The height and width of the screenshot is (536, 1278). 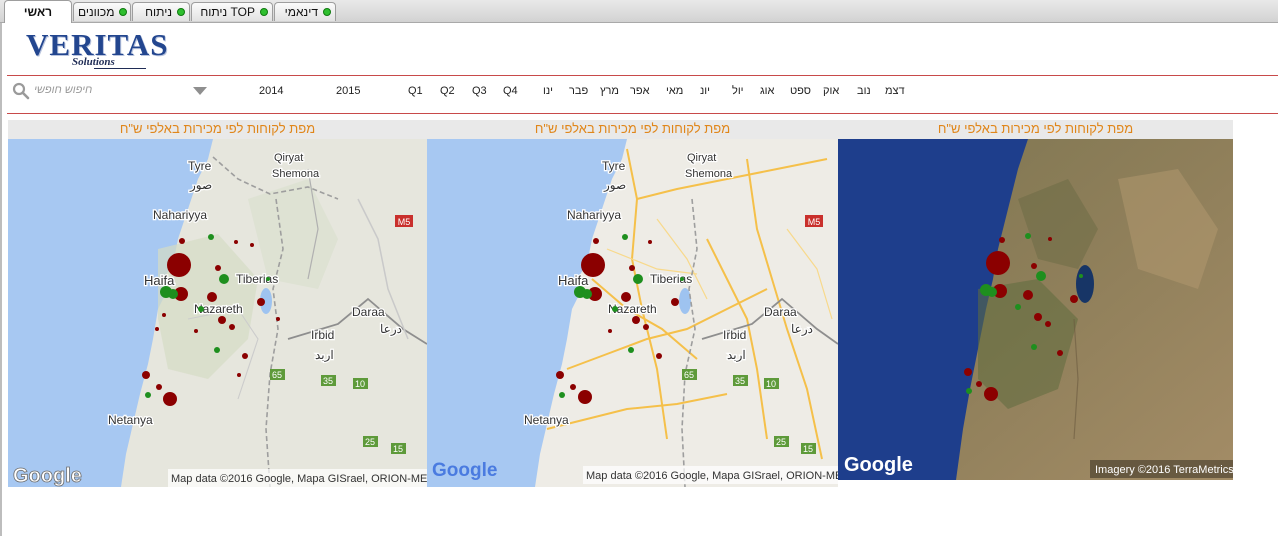 I want to click on tab-directed: מכוונים, so click(x=102, y=11).